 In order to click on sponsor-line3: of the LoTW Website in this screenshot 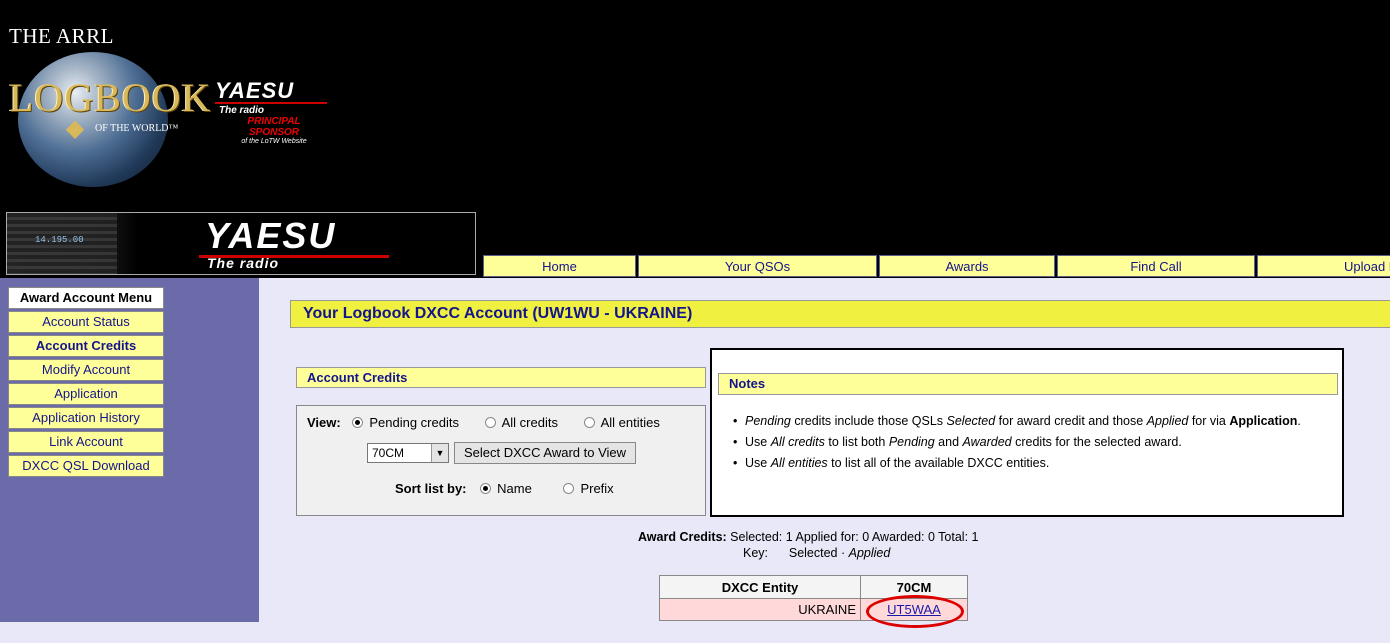, I will do `click(274, 141)`.